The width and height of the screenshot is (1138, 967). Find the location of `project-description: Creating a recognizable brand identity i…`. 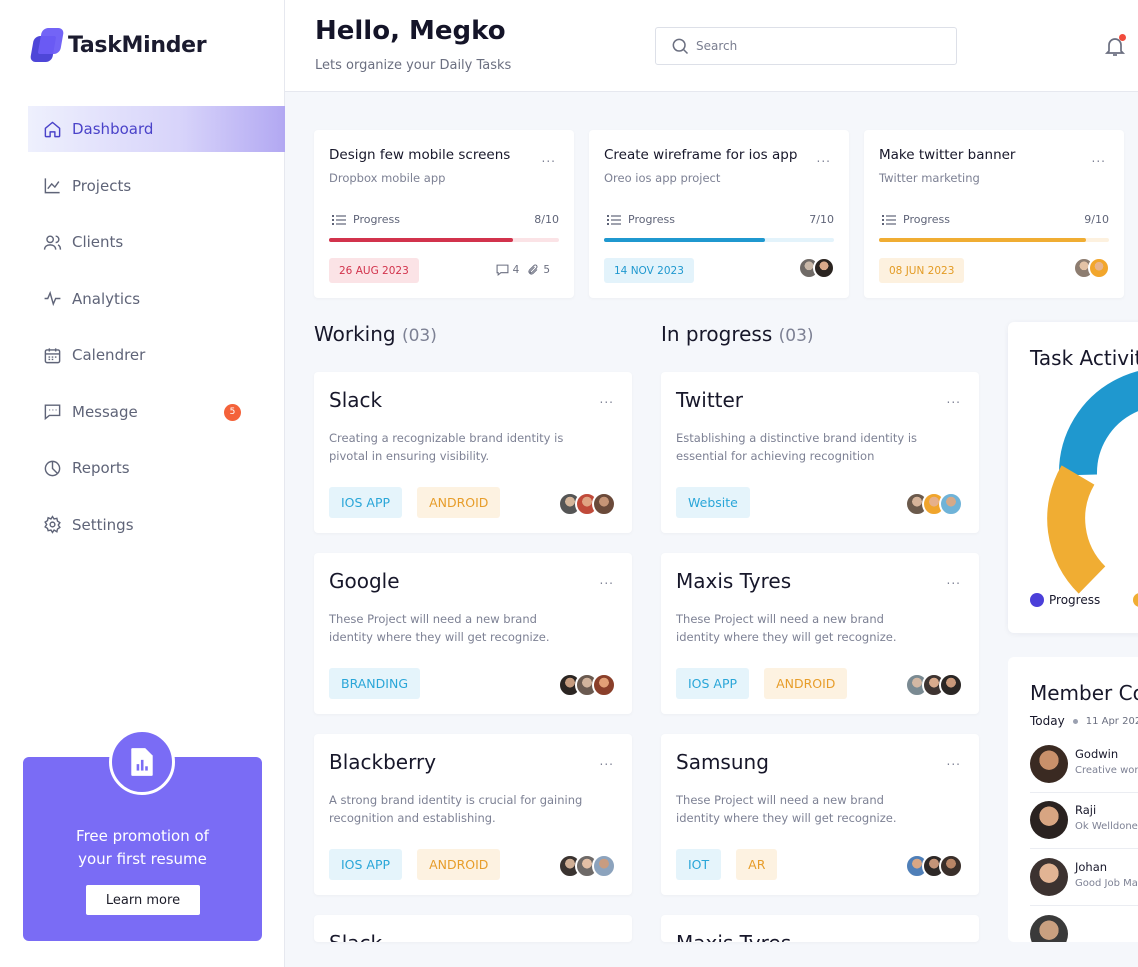

project-description: Creating a recognizable brand identity i… is located at coordinates (446, 447).